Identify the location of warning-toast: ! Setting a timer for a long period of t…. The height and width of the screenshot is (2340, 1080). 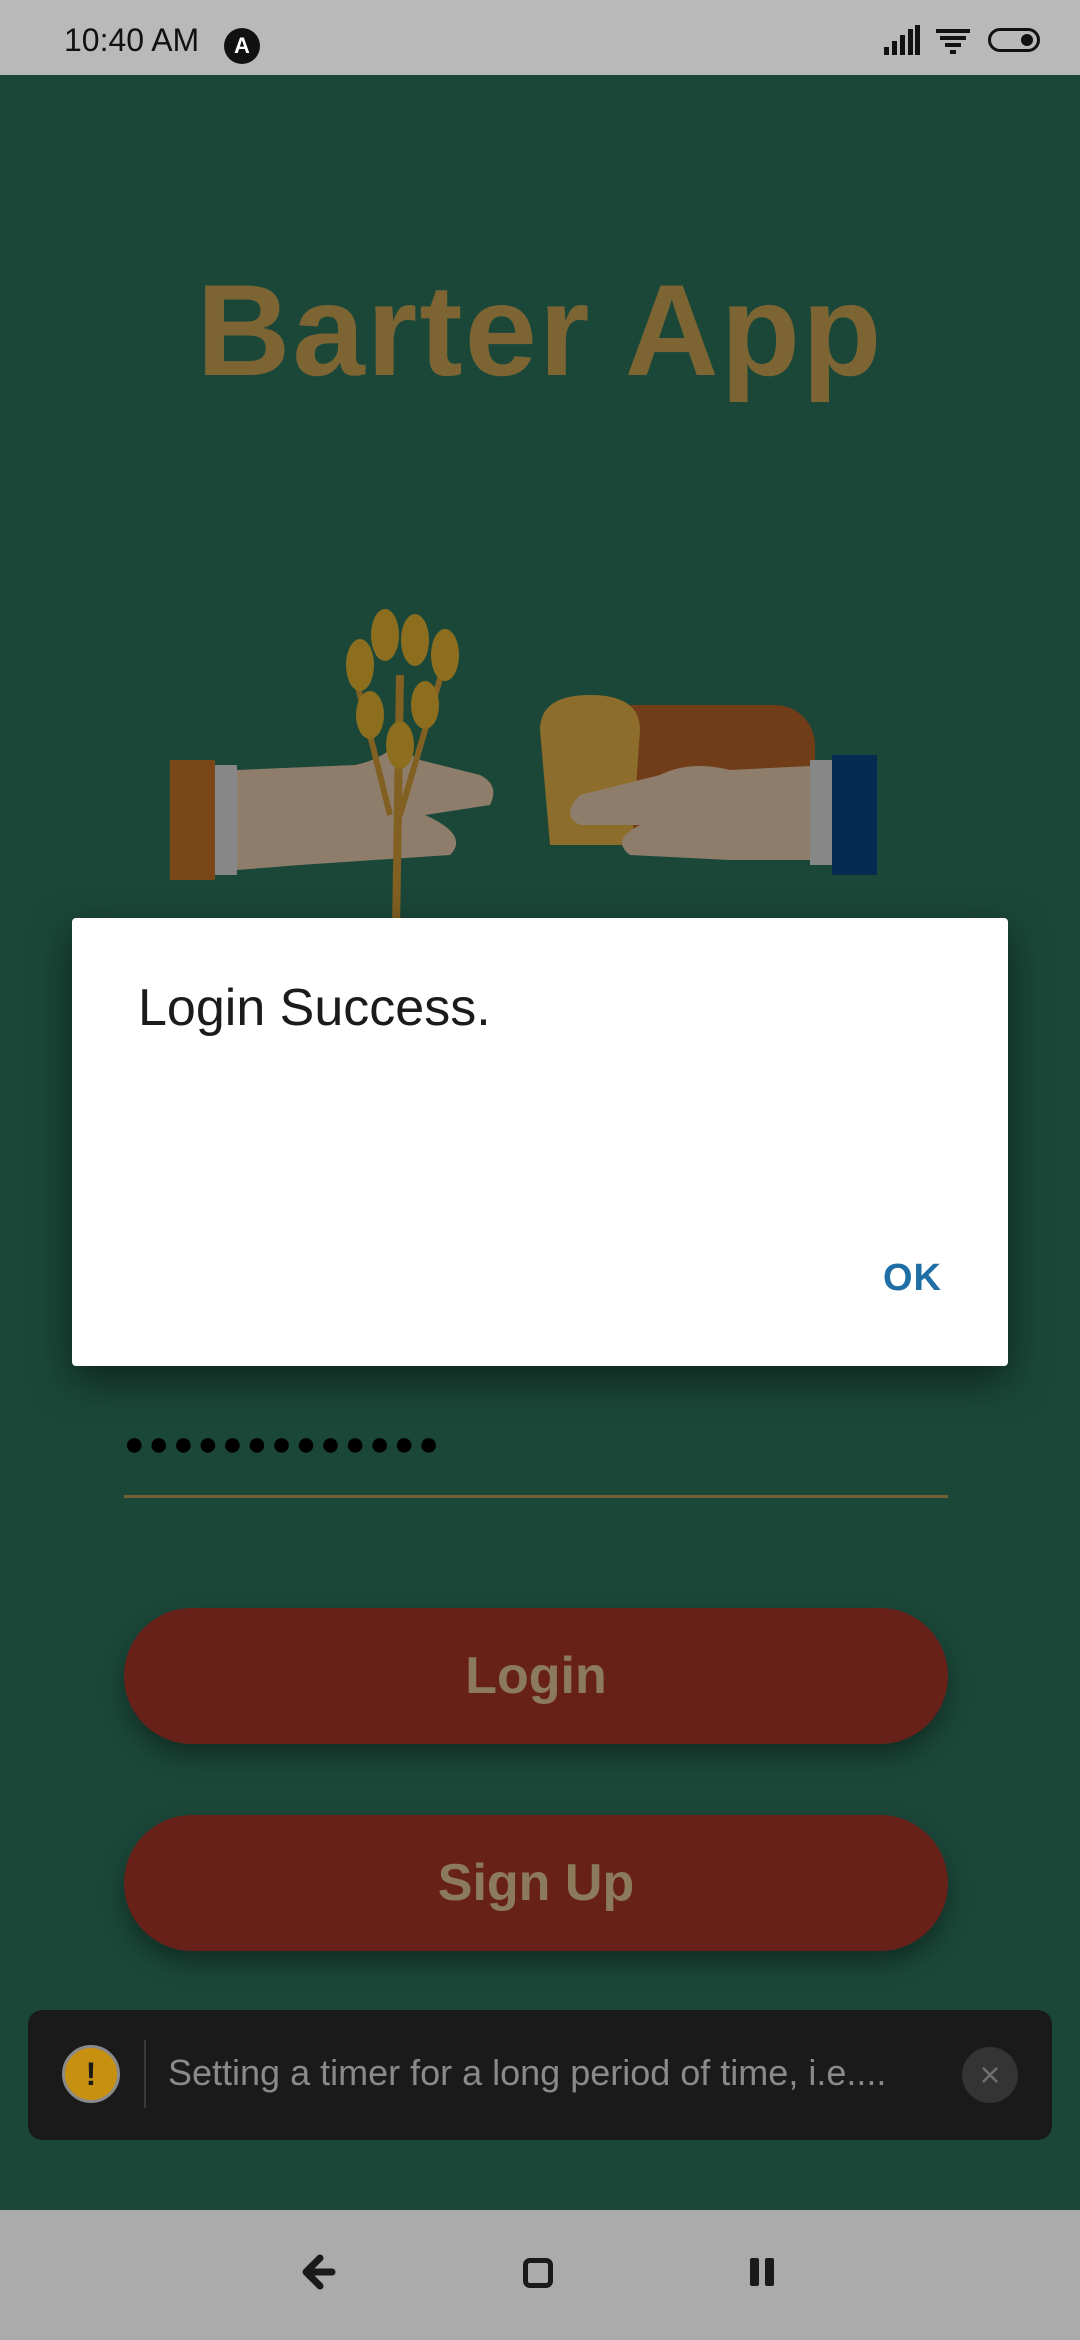
(540, 2075).